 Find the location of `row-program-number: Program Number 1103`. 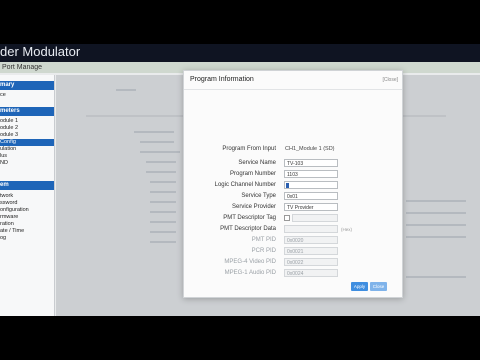

row-program-number: Program Number 1103 is located at coordinates (293, 174).